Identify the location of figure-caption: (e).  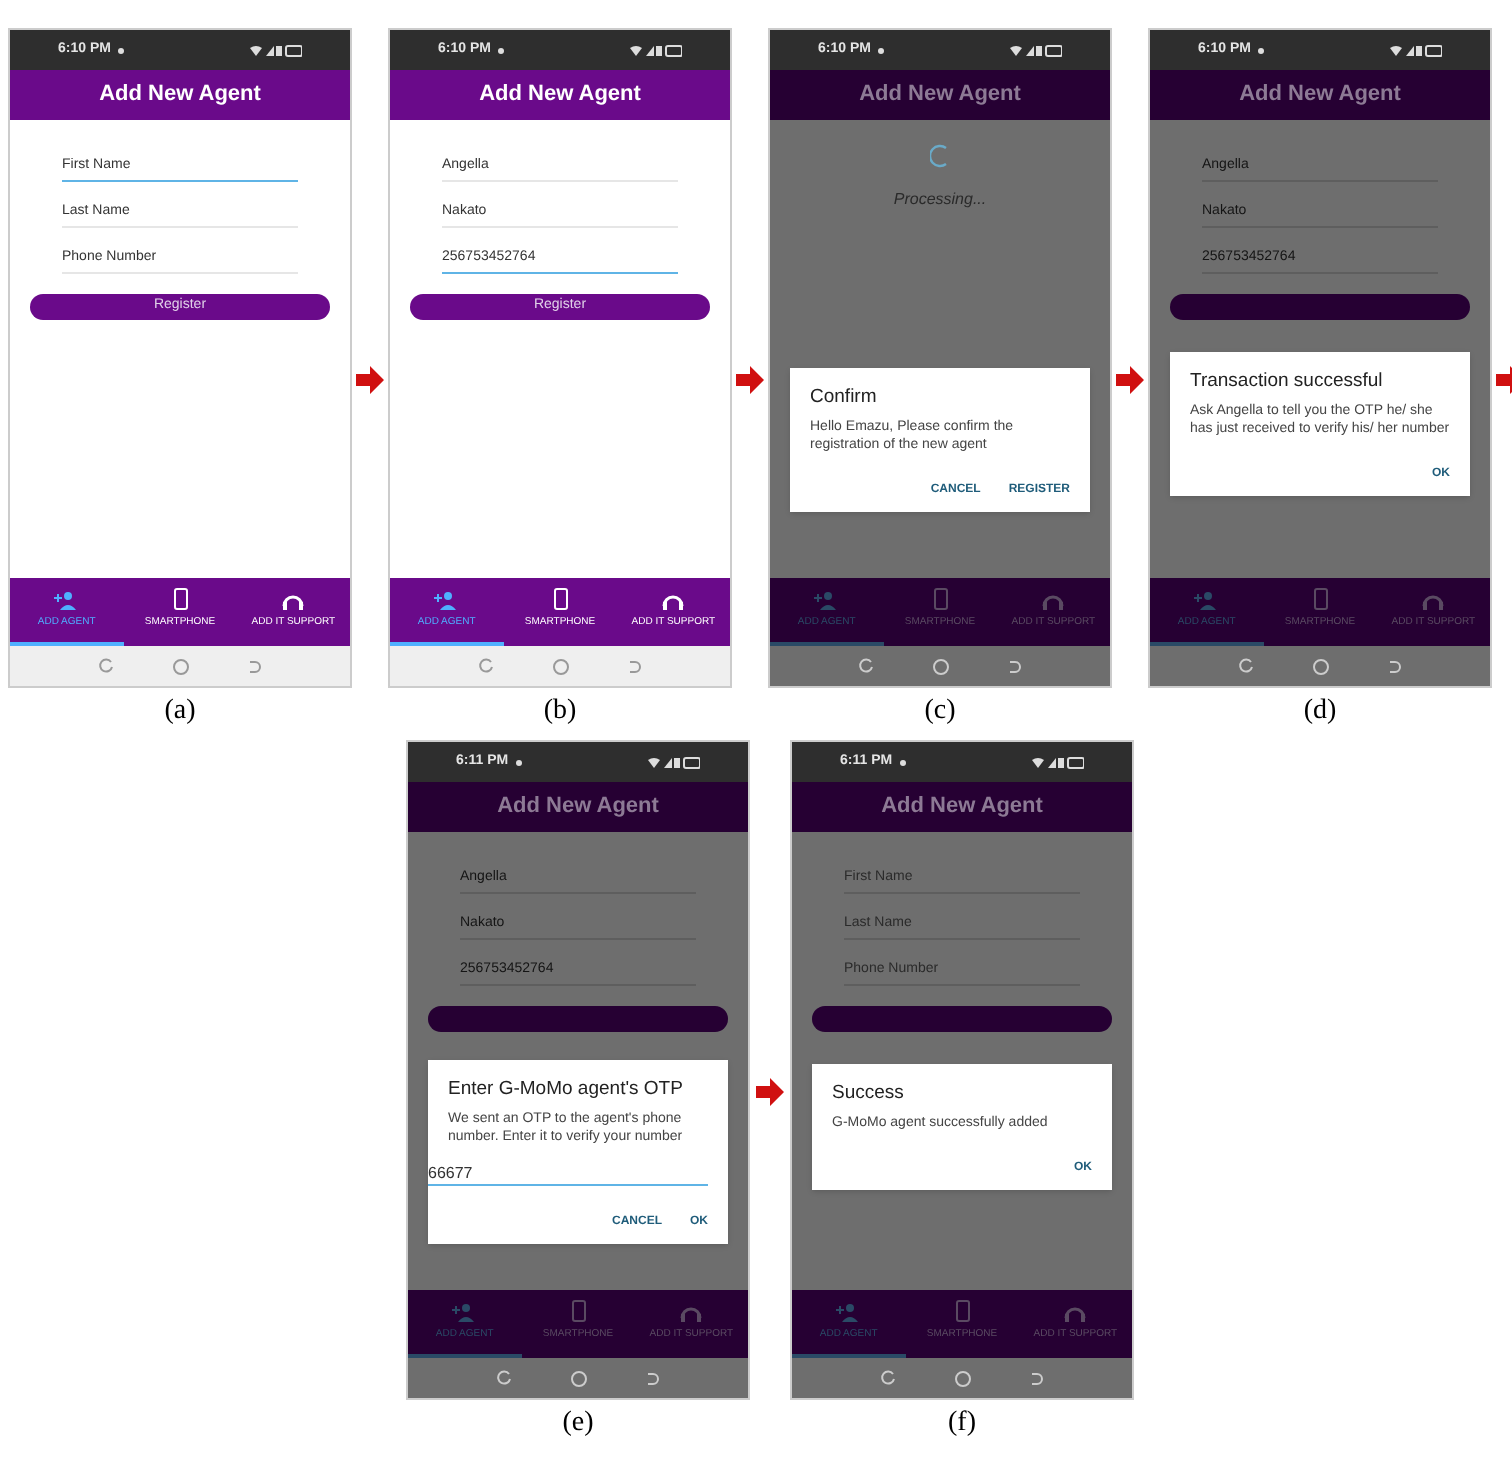
(578, 1424).